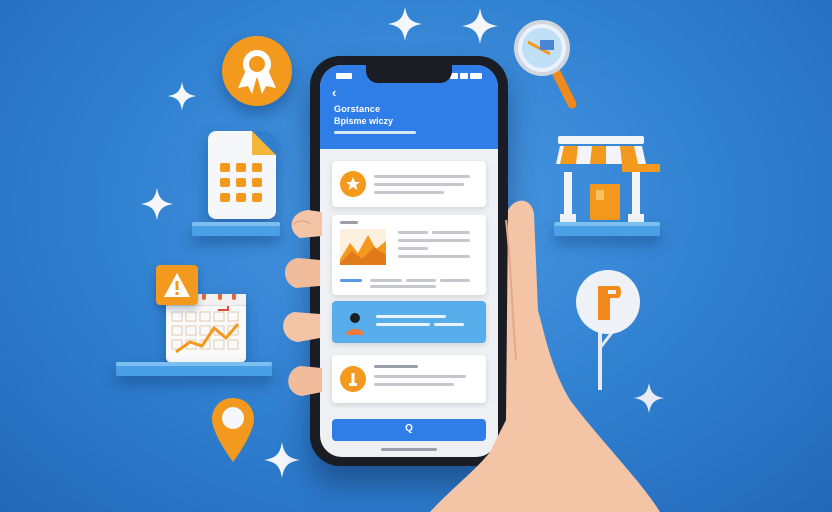  I want to click on list-item-highlighted, so click(409, 322).